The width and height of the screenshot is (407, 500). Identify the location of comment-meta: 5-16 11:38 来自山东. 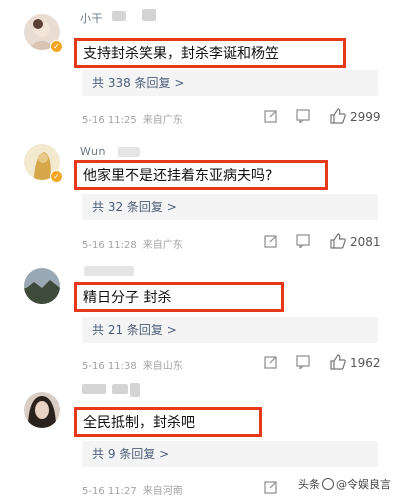
(135, 364).